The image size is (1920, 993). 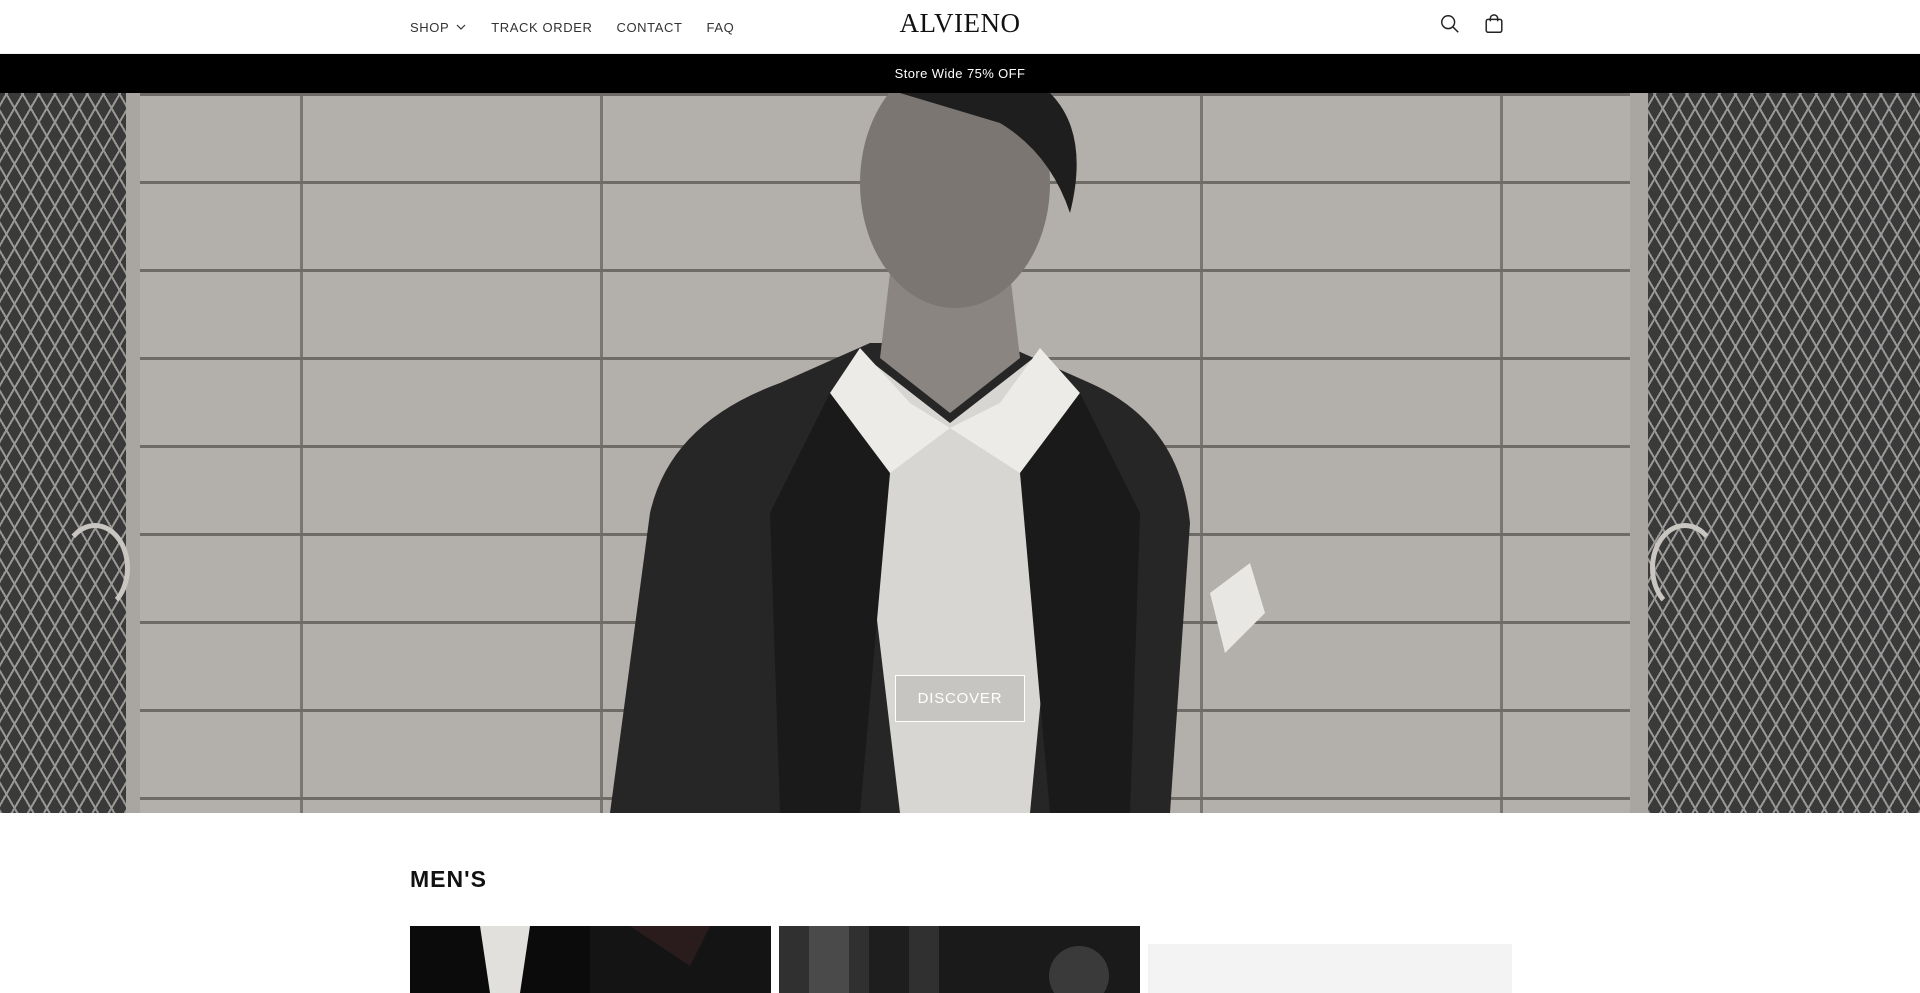 I want to click on collection-title: MEN'S, so click(x=448, y=879).